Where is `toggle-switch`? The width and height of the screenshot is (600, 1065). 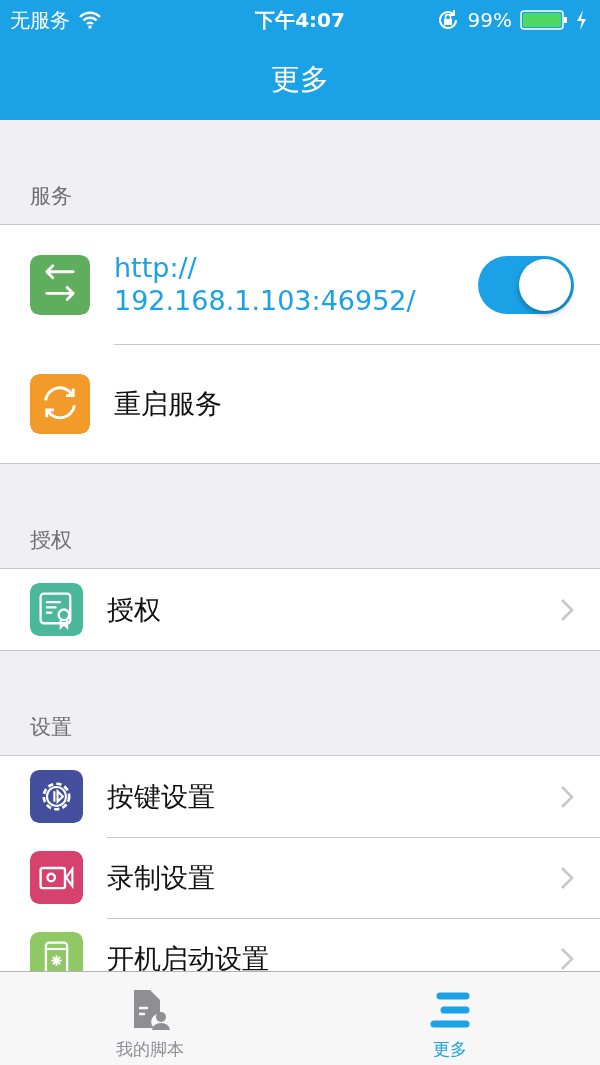 toggle-switch is located at coordinates (526, 284).